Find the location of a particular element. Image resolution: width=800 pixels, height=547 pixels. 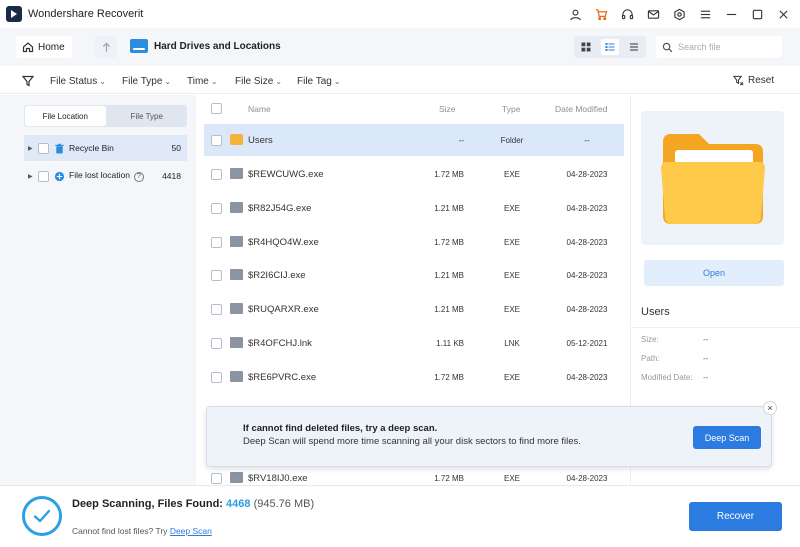

filter-file-type: File Type ⌄ is located at coordinates (146, 81).